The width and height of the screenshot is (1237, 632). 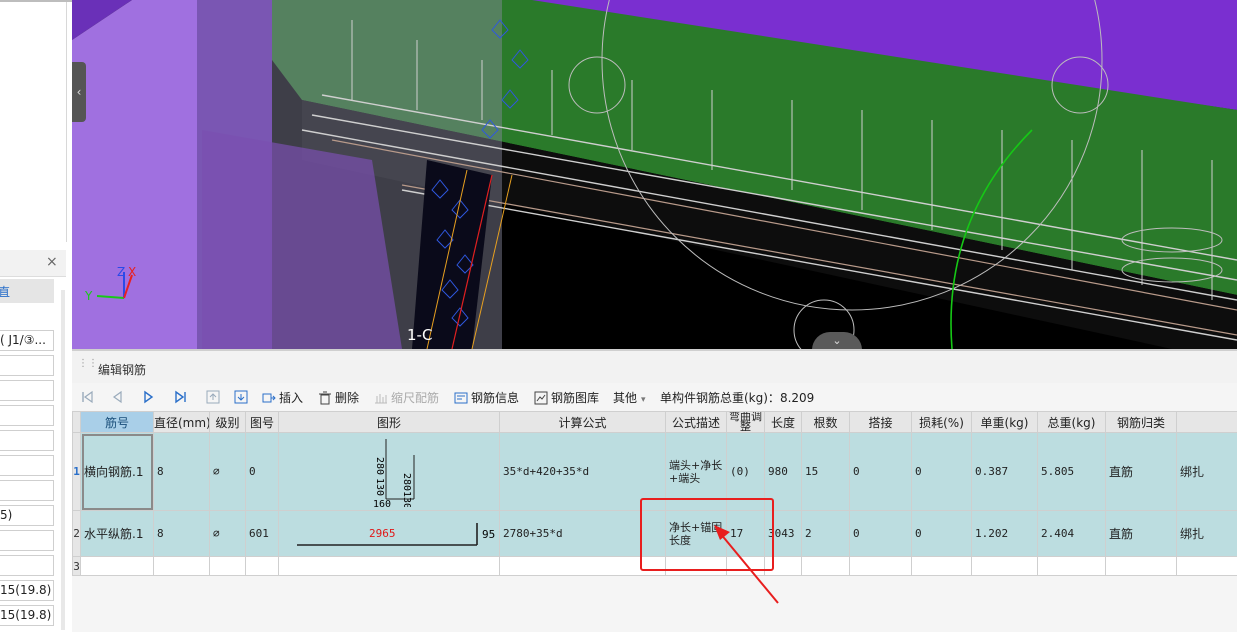 I want to click on column-header: 总重(kg), so click(x=1072, y=422).